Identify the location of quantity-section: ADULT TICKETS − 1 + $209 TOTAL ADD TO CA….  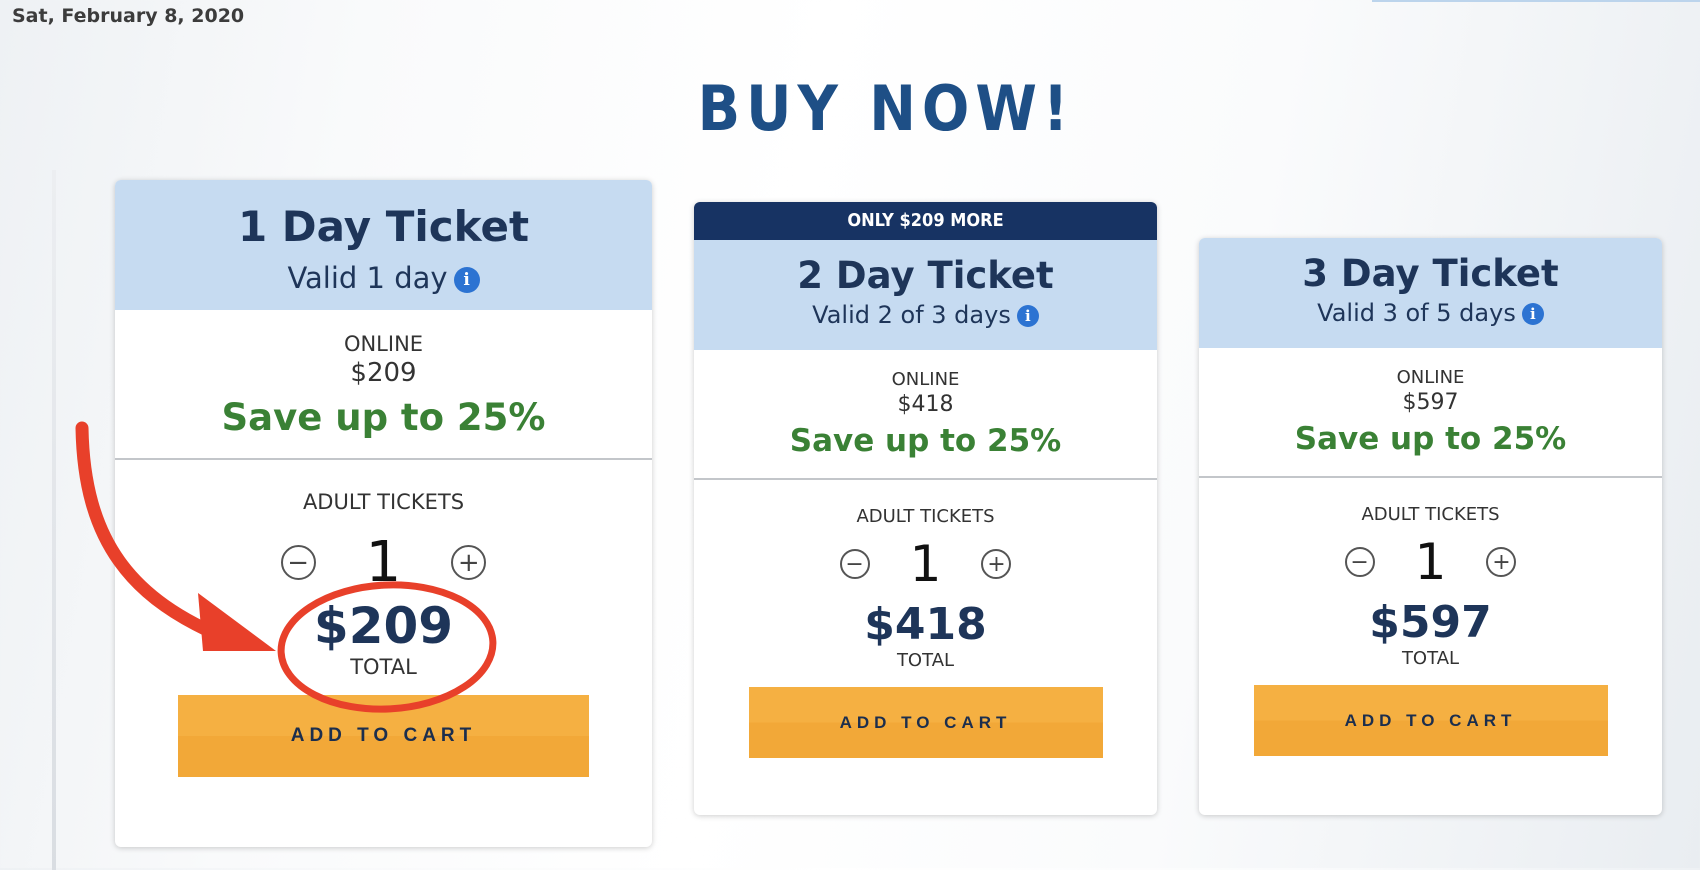
(383, 618).